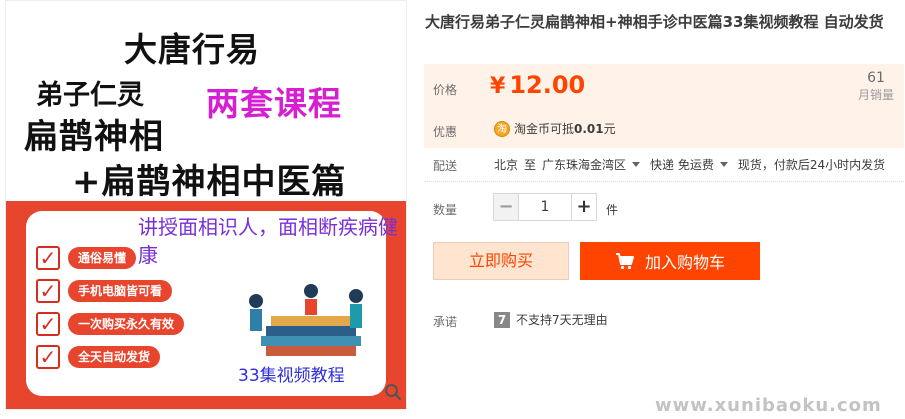 The image size is (905, 419). Describe the element at coordinates (306, 320) in the screenshot. I see `books-illustration-icon` at that location.